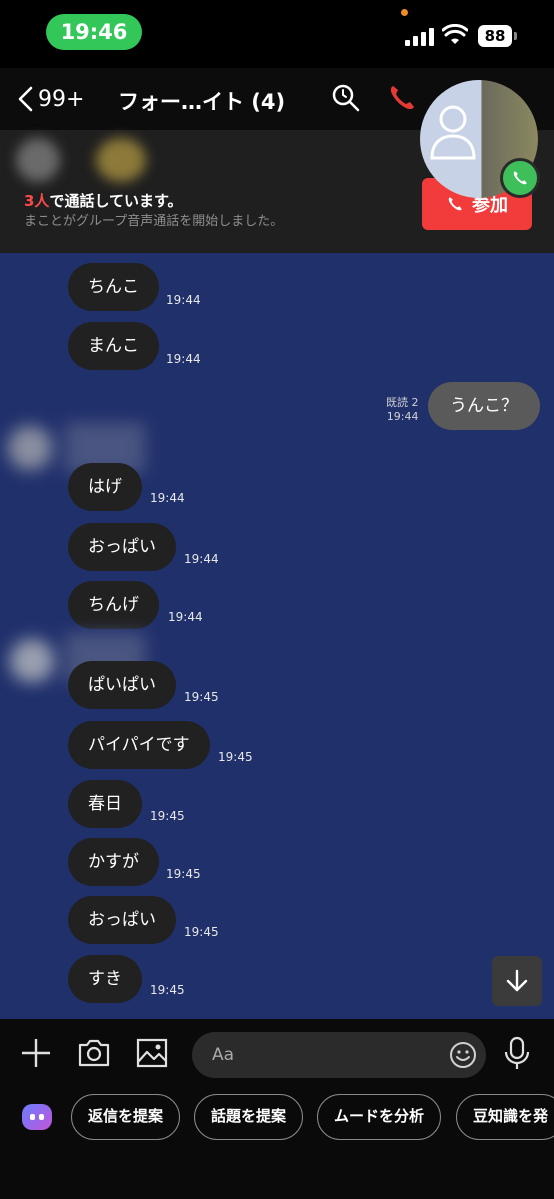  Describe the element at coordinates (339, 1055) in the screenshot. I see `message-input: Aa` at that location.